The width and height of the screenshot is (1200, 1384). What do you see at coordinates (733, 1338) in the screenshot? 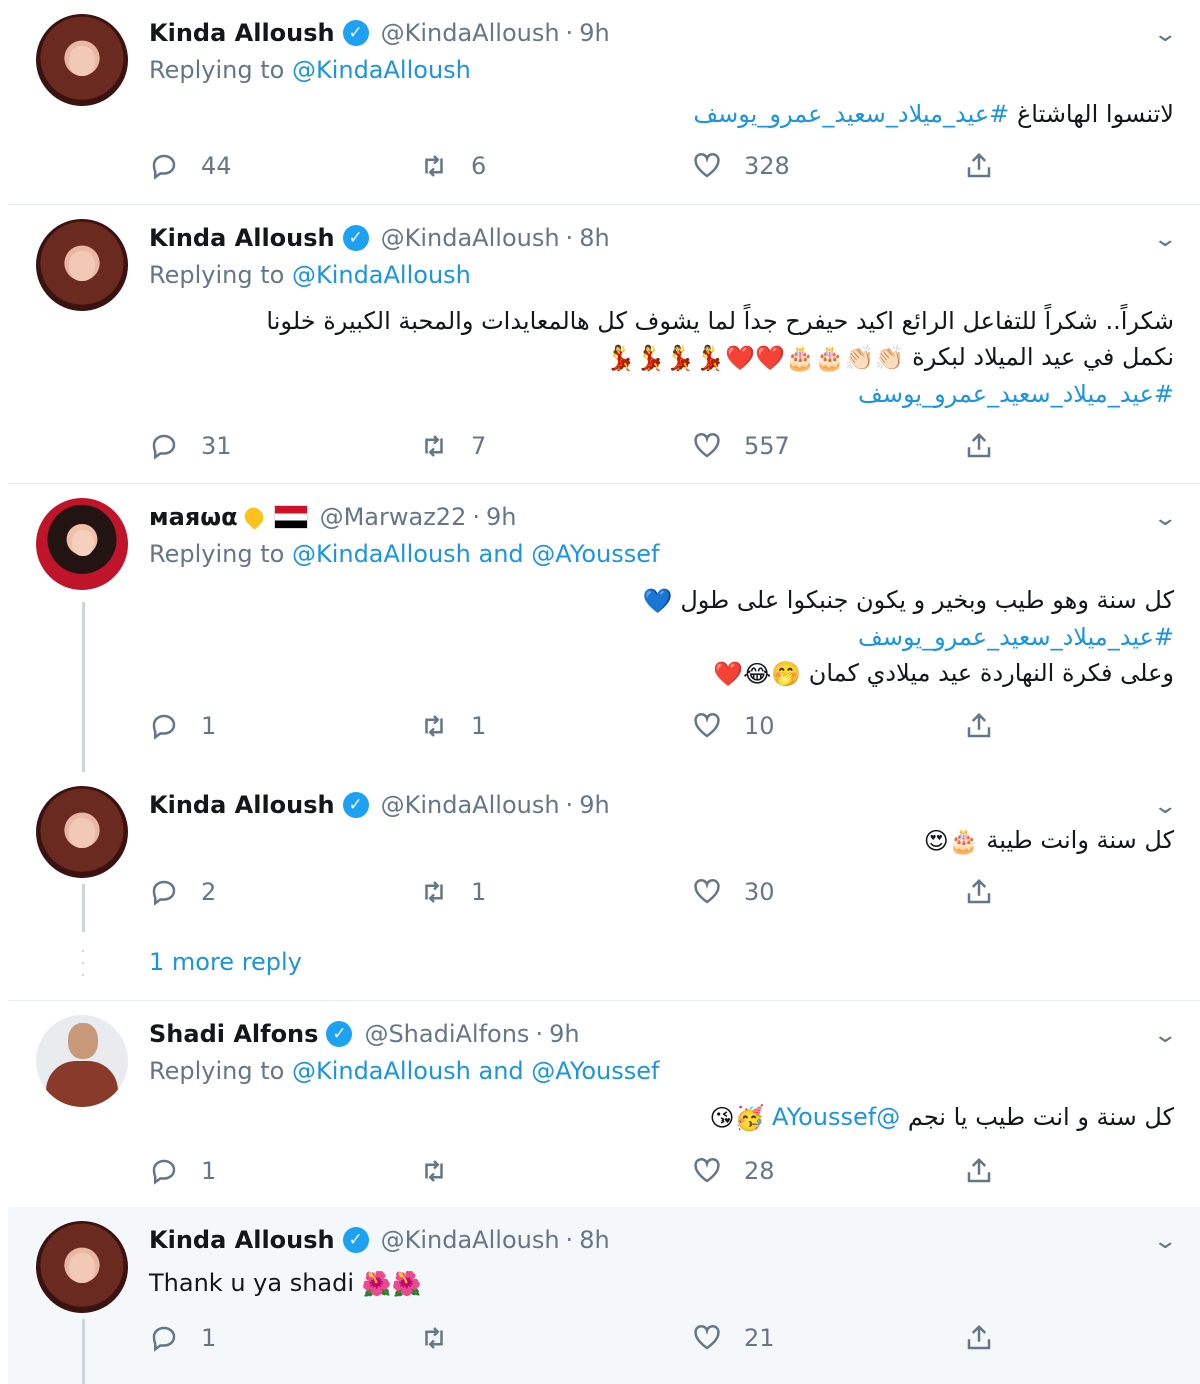
I see `like-button: 21` at bounding box center [733, 1338].